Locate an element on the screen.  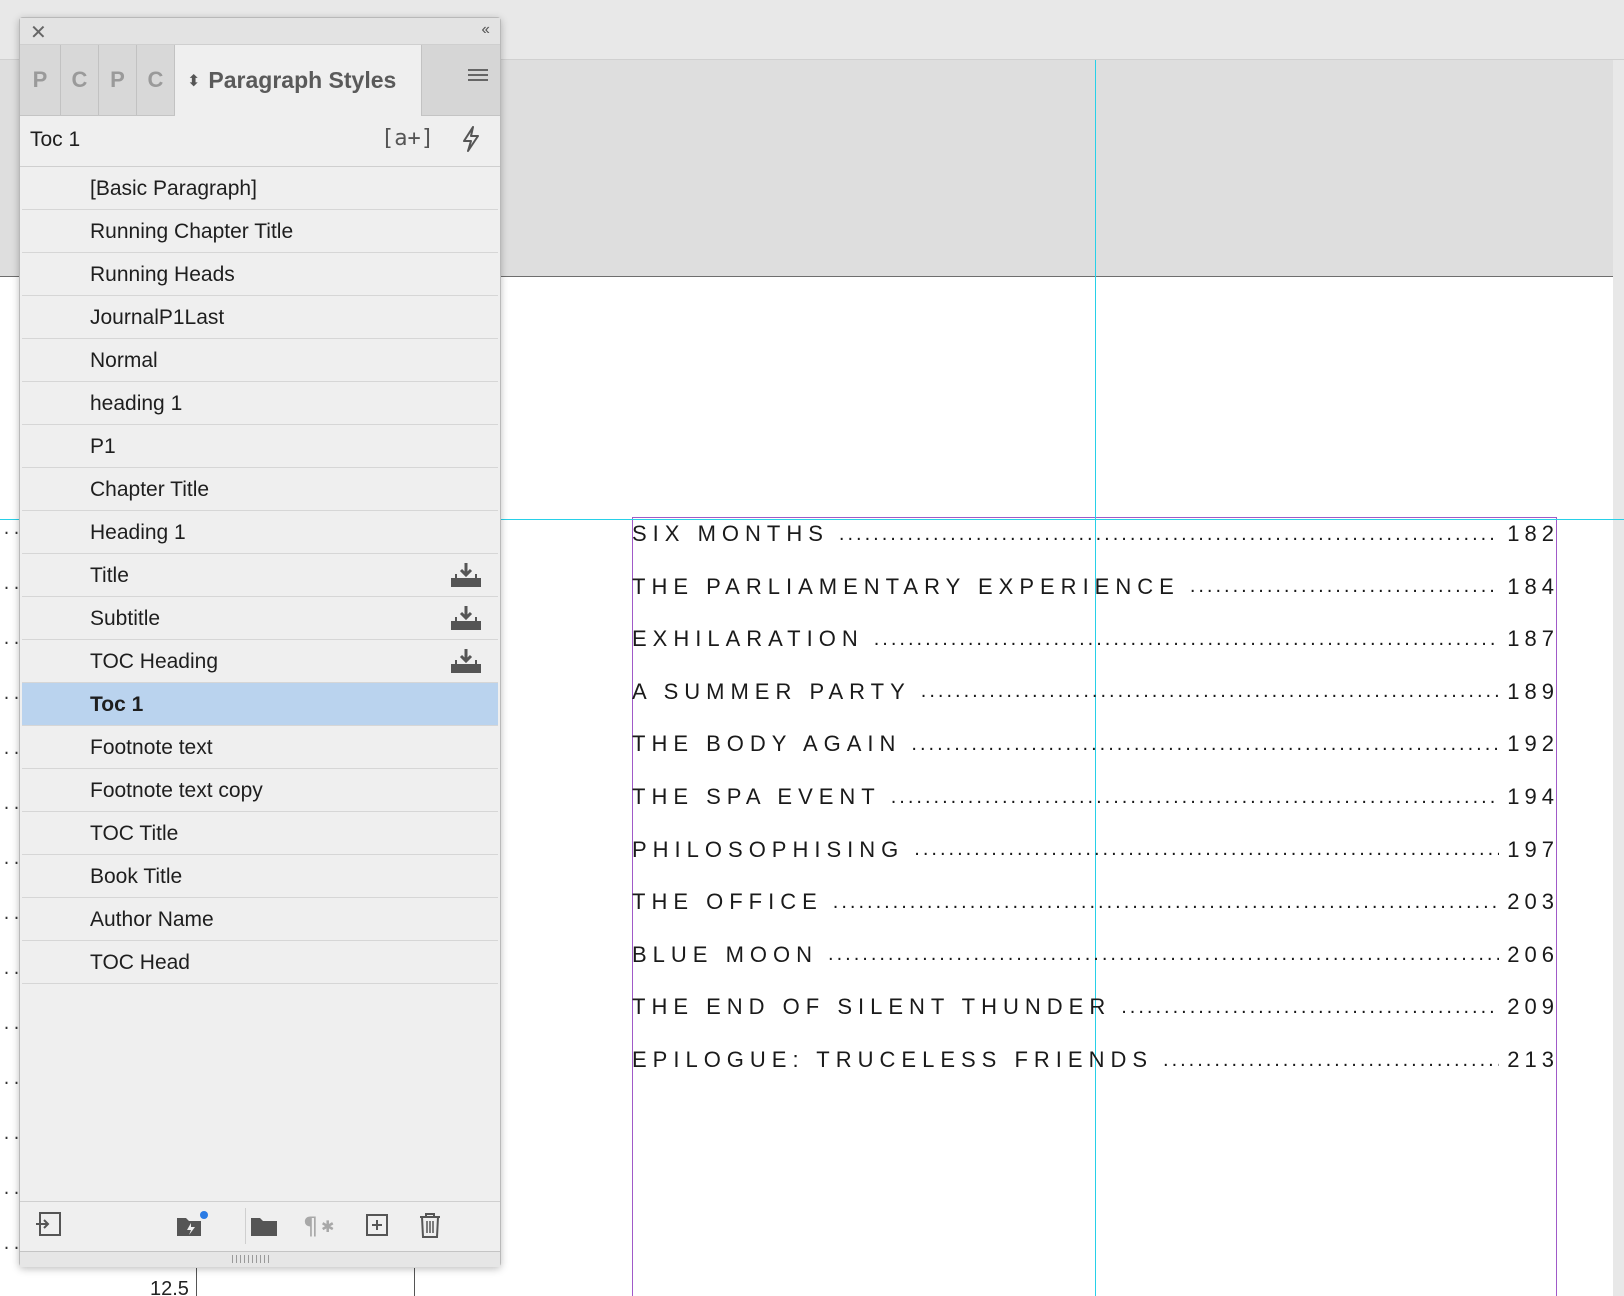
tab-collapsed-4: C is located at coordinates (156, 80).